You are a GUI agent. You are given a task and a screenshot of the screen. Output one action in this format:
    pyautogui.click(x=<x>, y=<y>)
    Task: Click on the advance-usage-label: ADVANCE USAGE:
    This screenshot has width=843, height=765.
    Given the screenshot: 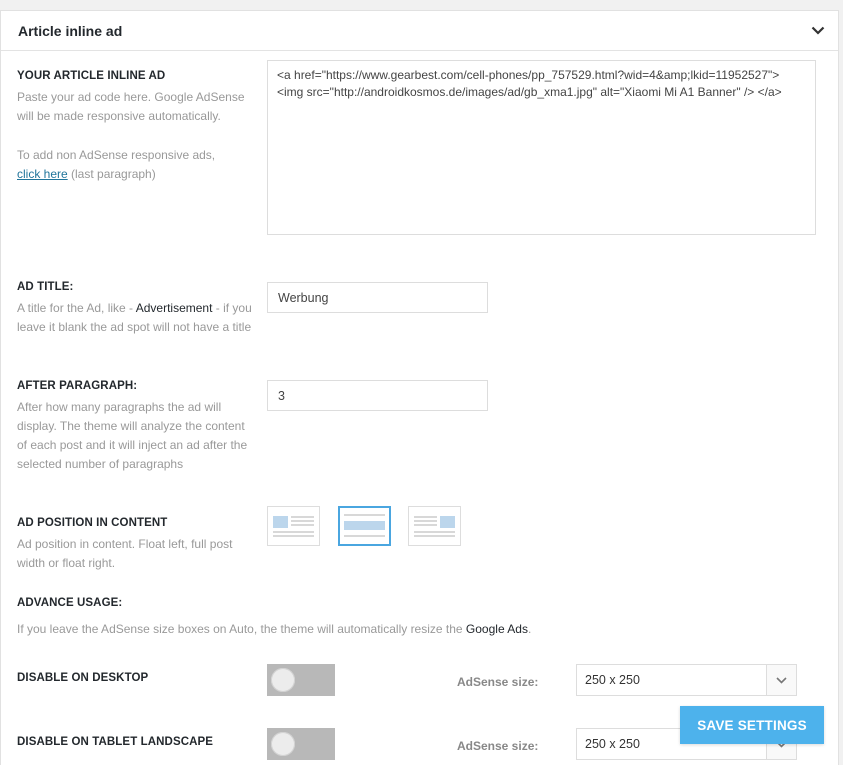 What is the action you would take?
    pyautogui.click(x=70, y=603)
    